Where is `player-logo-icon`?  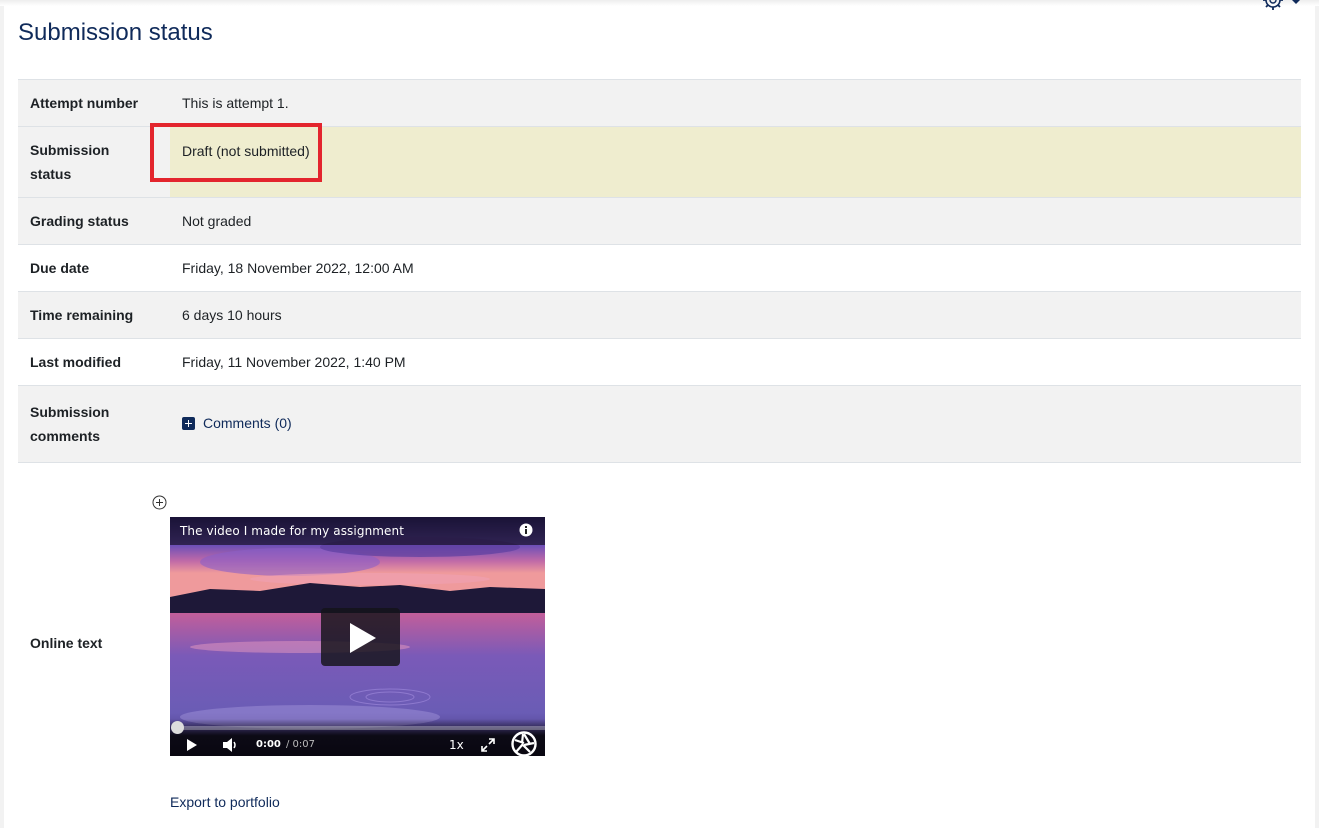
player-logo-icon is located at coordinates (524, 743).